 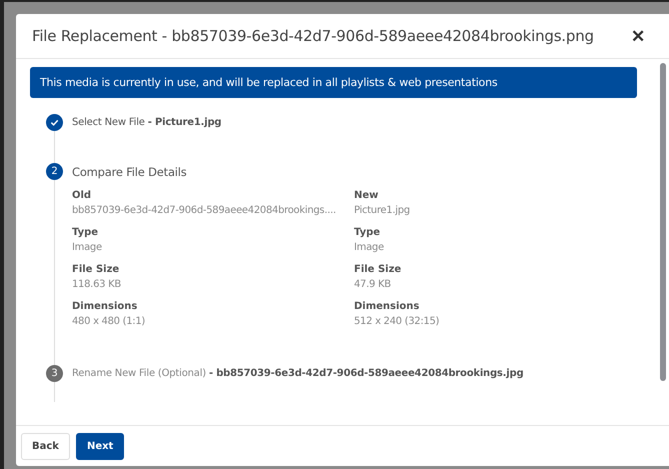 What do you see at coordinates (333, 82) in the screenshot?
I see `info-banner: This media is currently in use, and will be replaced in all playlists & web presentations` at bounding box center [333, 82].